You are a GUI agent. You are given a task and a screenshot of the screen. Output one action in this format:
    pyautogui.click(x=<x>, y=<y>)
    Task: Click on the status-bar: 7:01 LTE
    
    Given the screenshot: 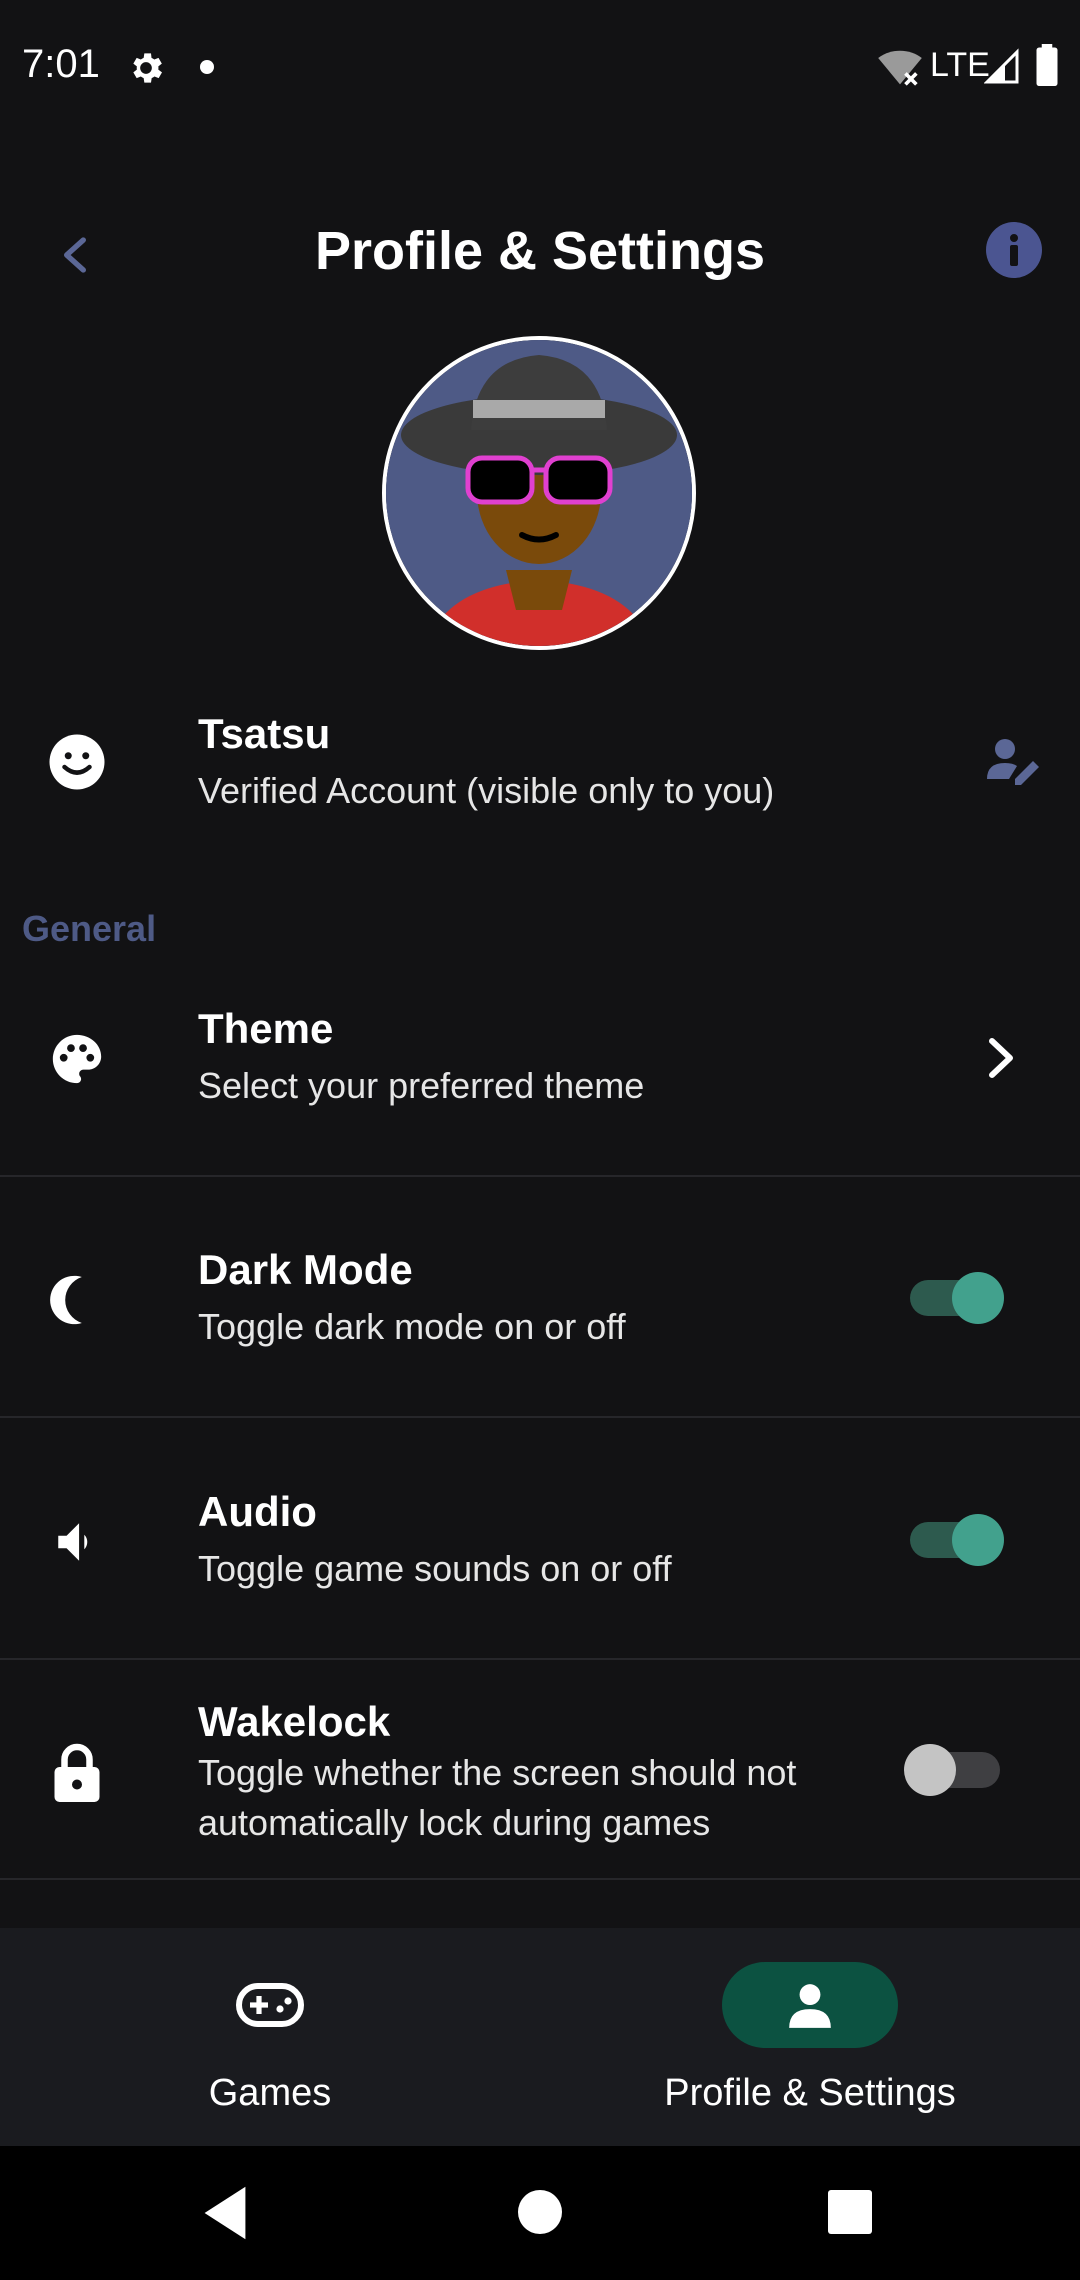 What is the action you would take?
    pyautogui.click(x=540, y=67)
    